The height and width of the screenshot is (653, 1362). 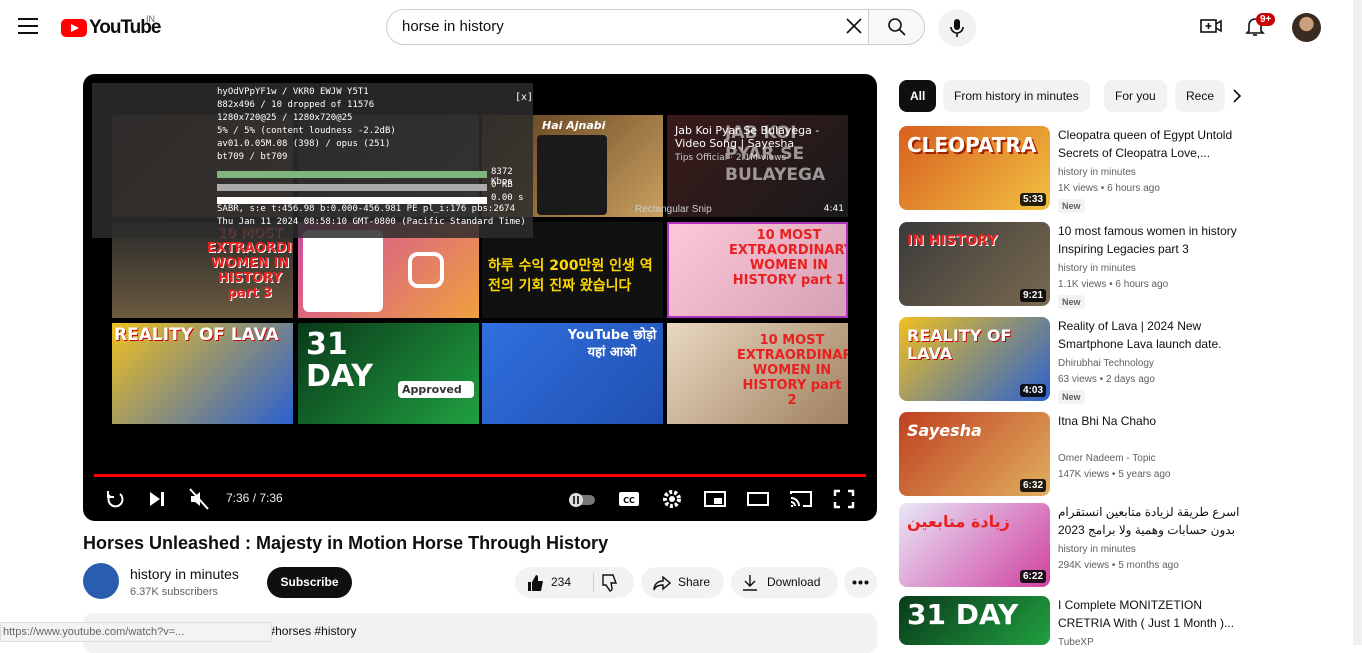 I want to click on chip-all: All, so click(x=918, y=96).